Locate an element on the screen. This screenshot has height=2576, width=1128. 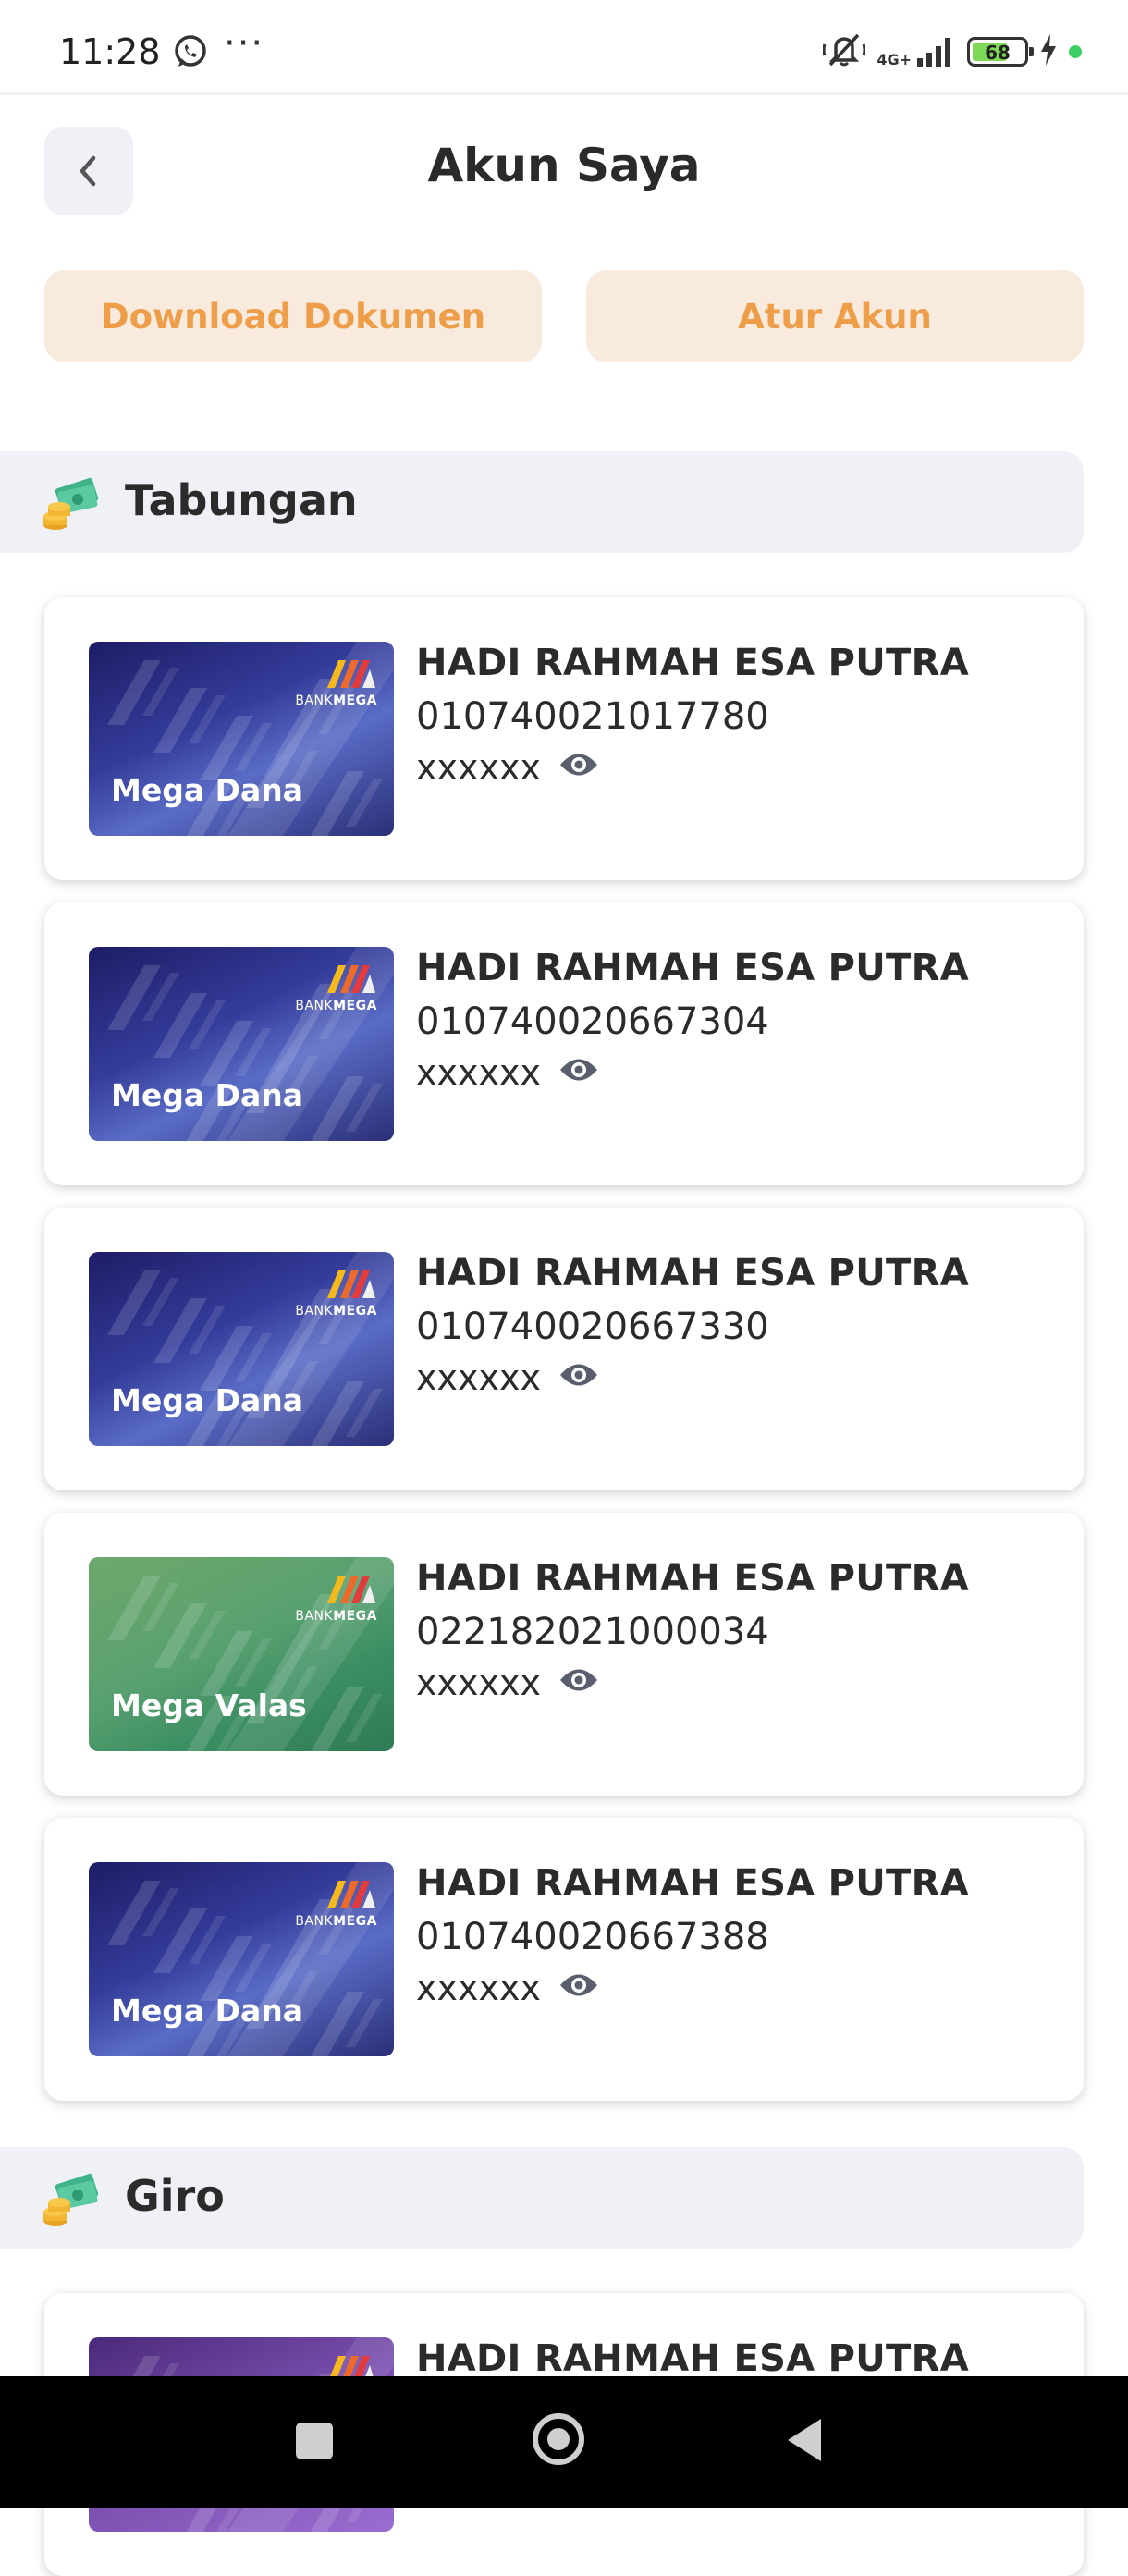
download-document-button: Download Dokumen is located at coordinates (293, 316).